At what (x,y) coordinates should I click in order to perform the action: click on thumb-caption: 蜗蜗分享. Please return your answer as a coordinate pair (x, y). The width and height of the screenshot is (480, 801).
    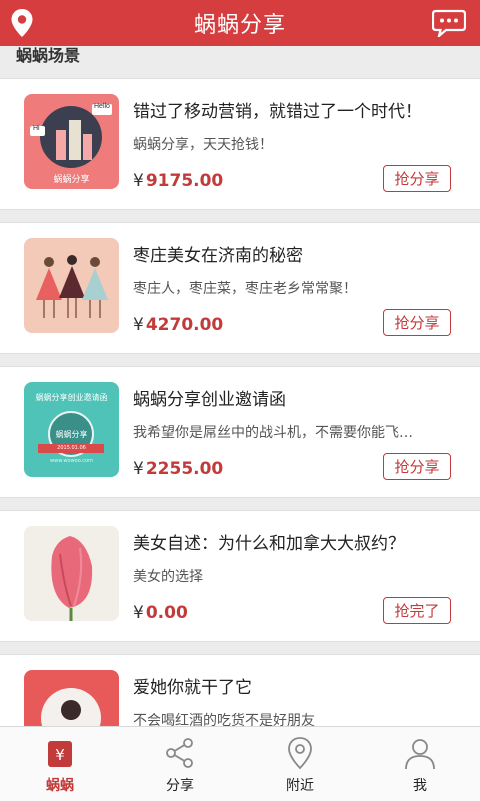
    Looking at the image, I should click on (71, 180).